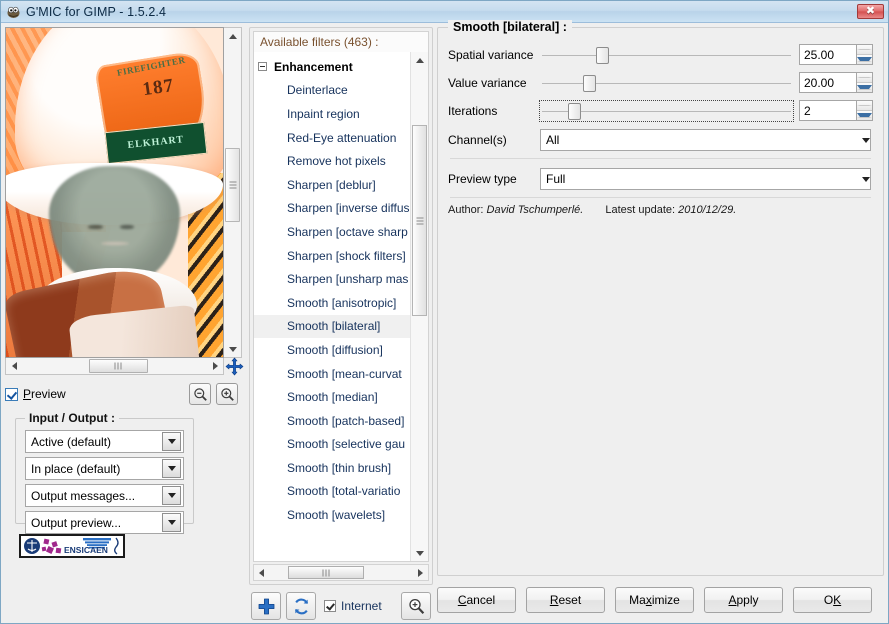 Image resolution: width=889 pixels, height=624 pixels. Describe the element at coordinates (828, 54) in the screenshot. I see `spatial-variance-input: 25.00` at that location.